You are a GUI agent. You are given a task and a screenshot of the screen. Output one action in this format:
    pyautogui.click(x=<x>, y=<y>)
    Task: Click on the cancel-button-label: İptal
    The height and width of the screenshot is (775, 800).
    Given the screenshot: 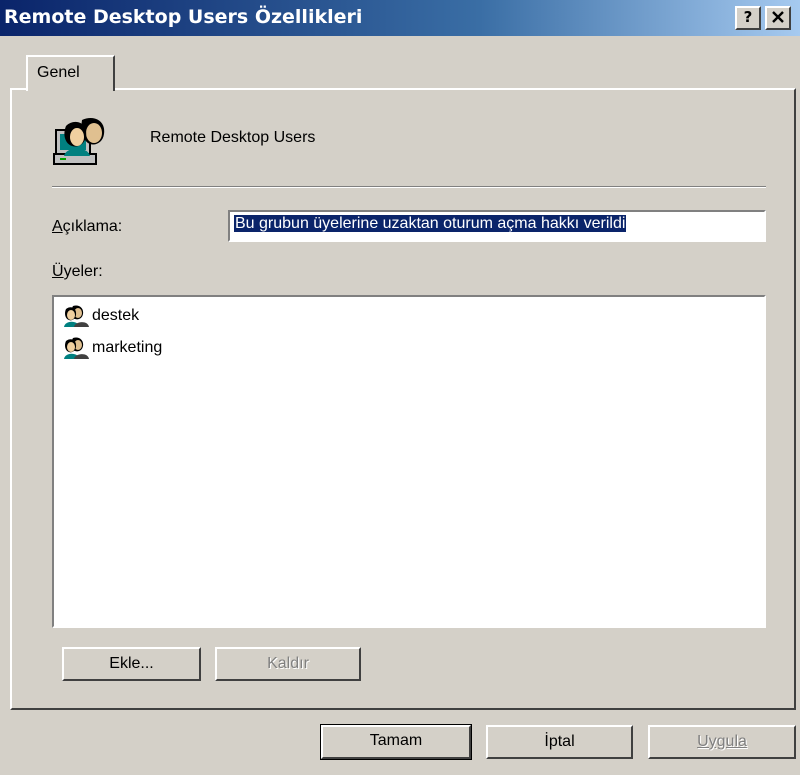 What is the action you would take?
    pyautogui.click(x=559, y=741)
    